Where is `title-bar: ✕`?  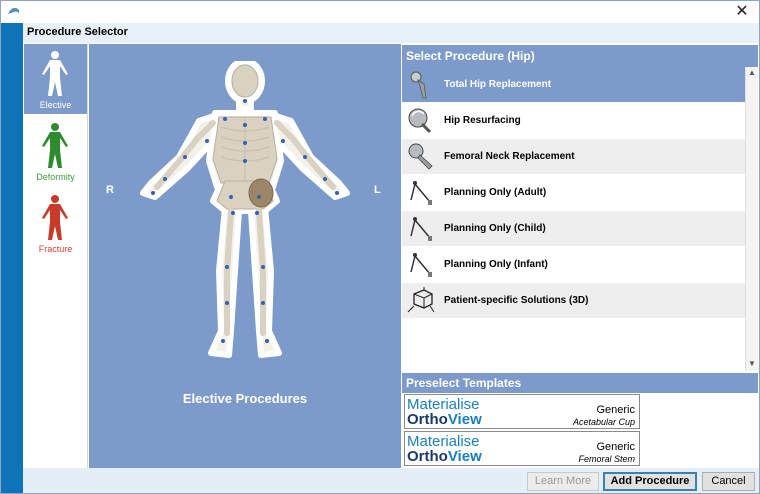
title-bar: ✕ is located at coordinates (380, 12).